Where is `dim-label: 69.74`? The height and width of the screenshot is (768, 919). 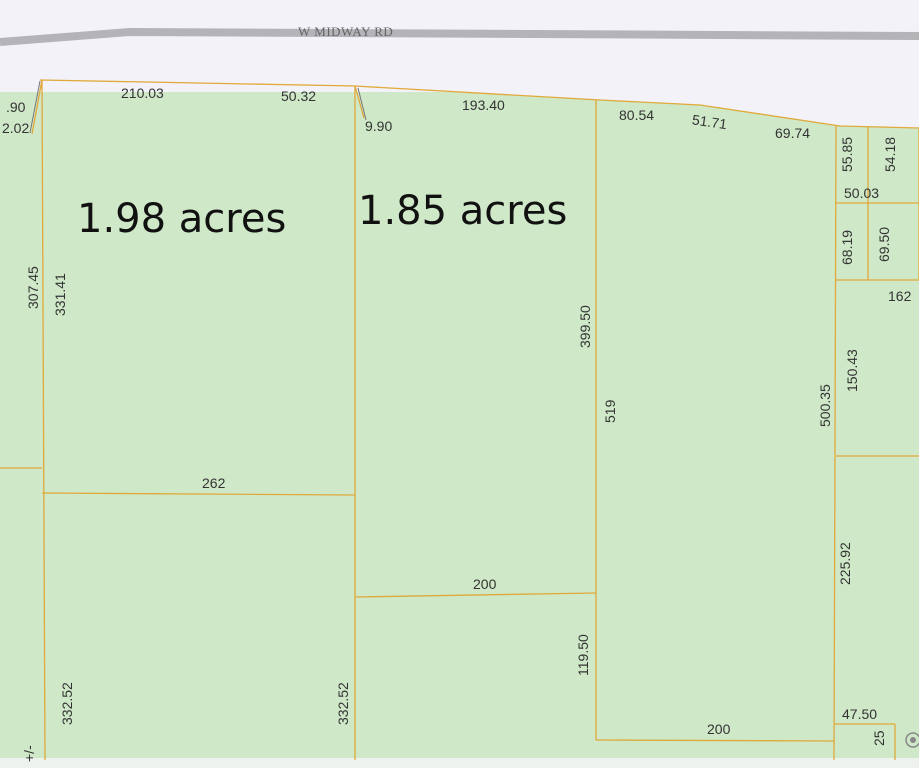 dim-label: 69.74 is located at coordinates (792, 133).